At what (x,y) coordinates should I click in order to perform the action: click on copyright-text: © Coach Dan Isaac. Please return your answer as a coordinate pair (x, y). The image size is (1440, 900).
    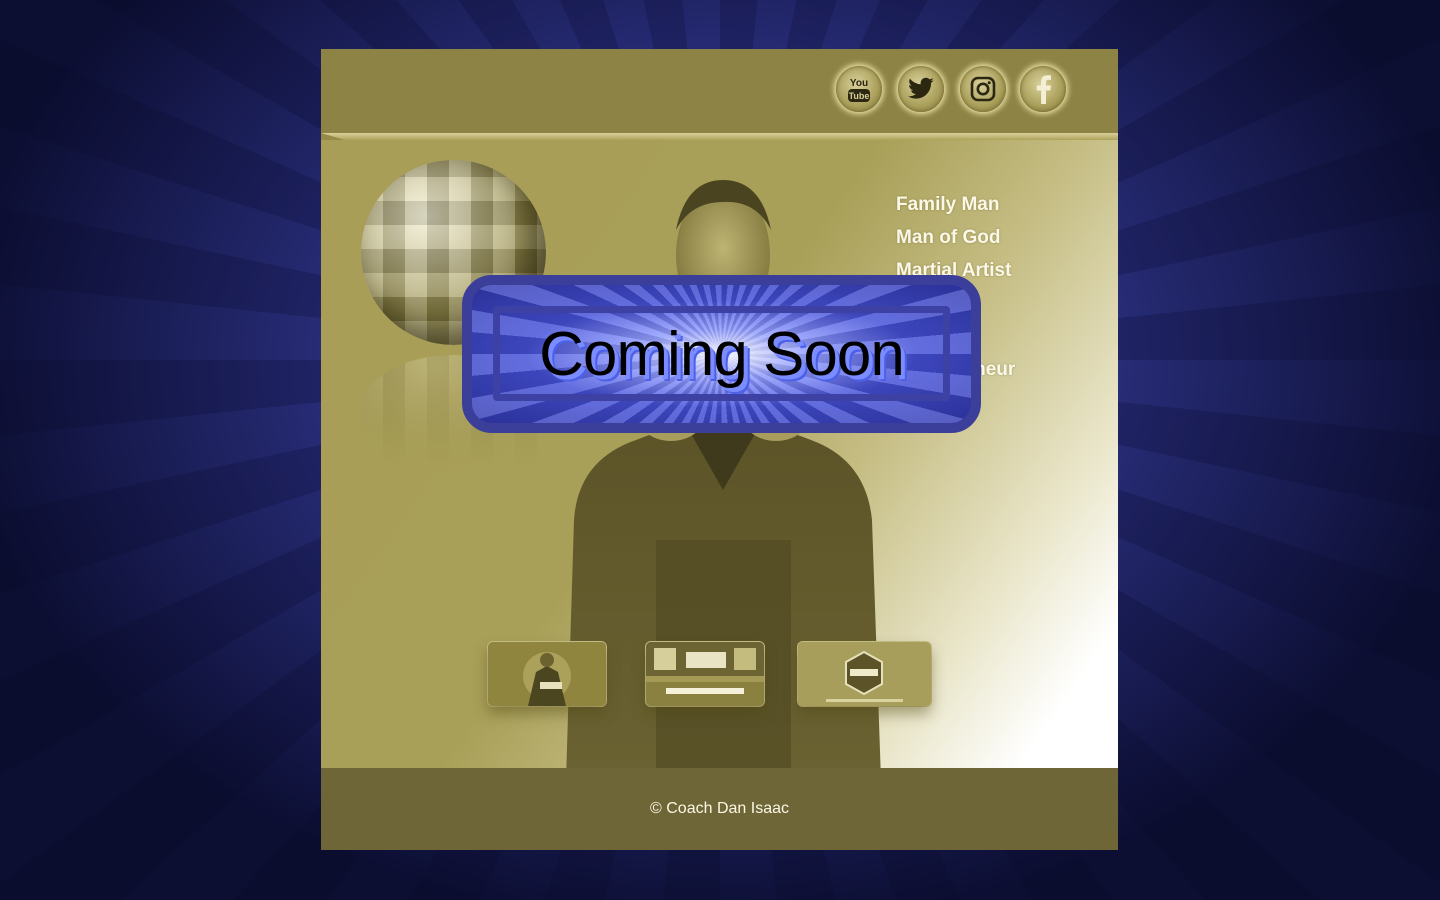
    Looking at the image, I should click on (719, 808).